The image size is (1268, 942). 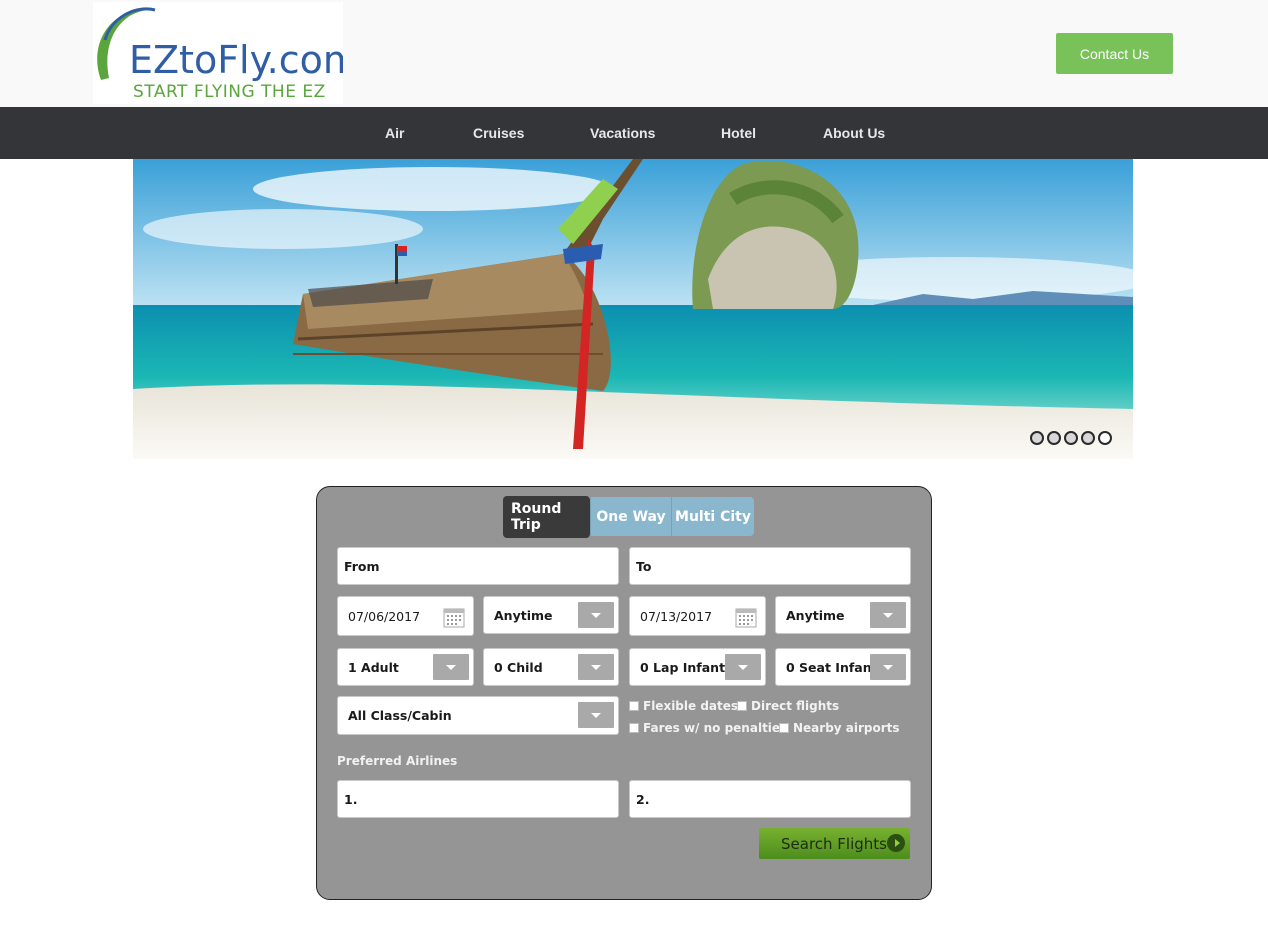 What do you see at coordinates (400, 715) in the screenshot?
I see `cabin-class-value: All Class/Cabin` at bounding box center [400, 715].